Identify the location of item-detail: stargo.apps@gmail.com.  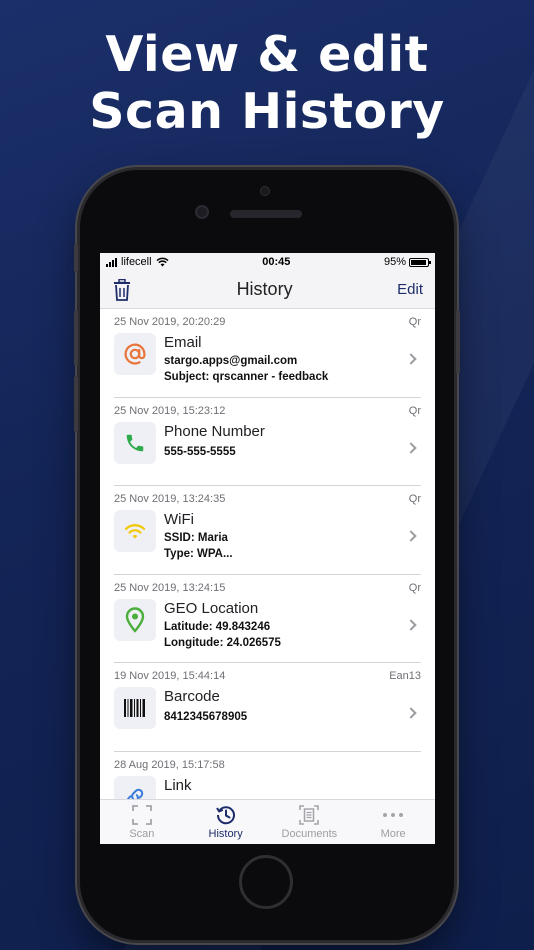
(231, 361).